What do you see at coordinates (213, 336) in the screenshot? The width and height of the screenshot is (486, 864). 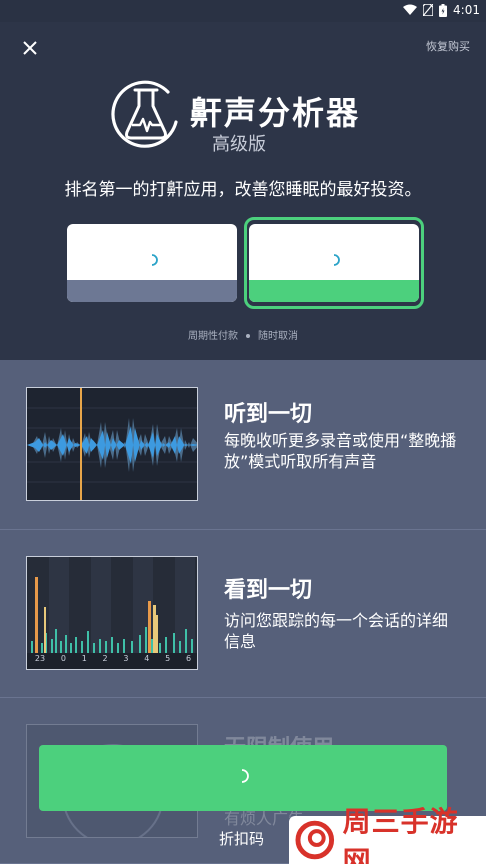 I see `billing-recurring: 周期性付款` at bounding box center [213, 336].